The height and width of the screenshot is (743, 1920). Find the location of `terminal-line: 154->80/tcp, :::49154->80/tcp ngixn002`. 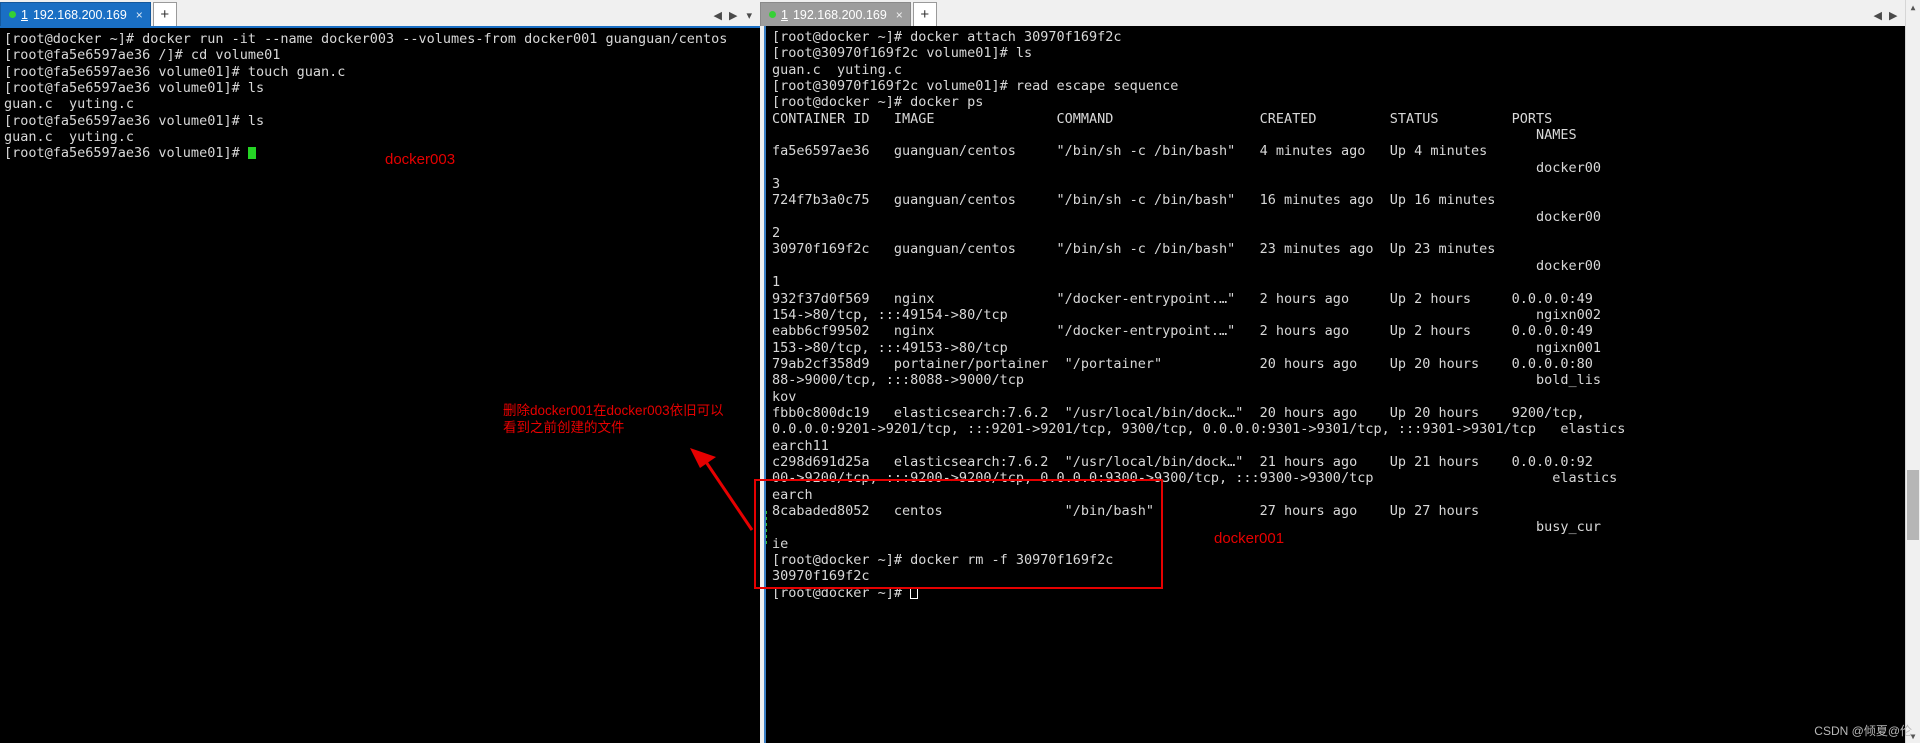

terminal-line: 154->80/tcp, :::49154->80/tcp ngixn002 is located at coordinates (1187, 314).